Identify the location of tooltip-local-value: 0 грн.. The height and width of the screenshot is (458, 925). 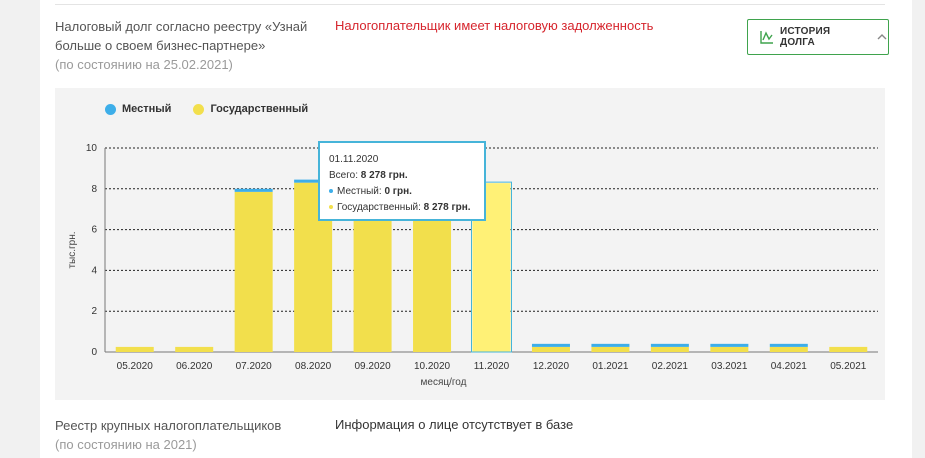
(398, 191).